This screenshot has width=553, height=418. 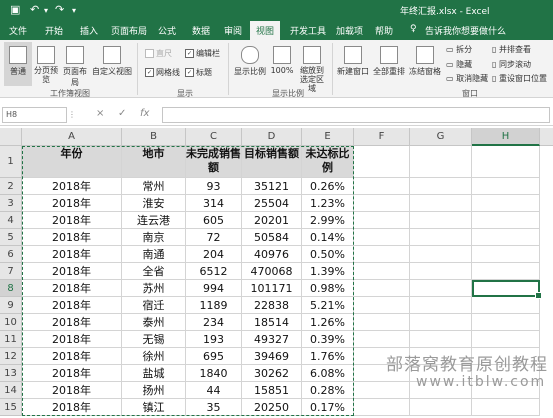 What do you see at coordinates (272, 271) in the screenshot?
I see `table-cell: 470068` at bounding box center [272, 271].